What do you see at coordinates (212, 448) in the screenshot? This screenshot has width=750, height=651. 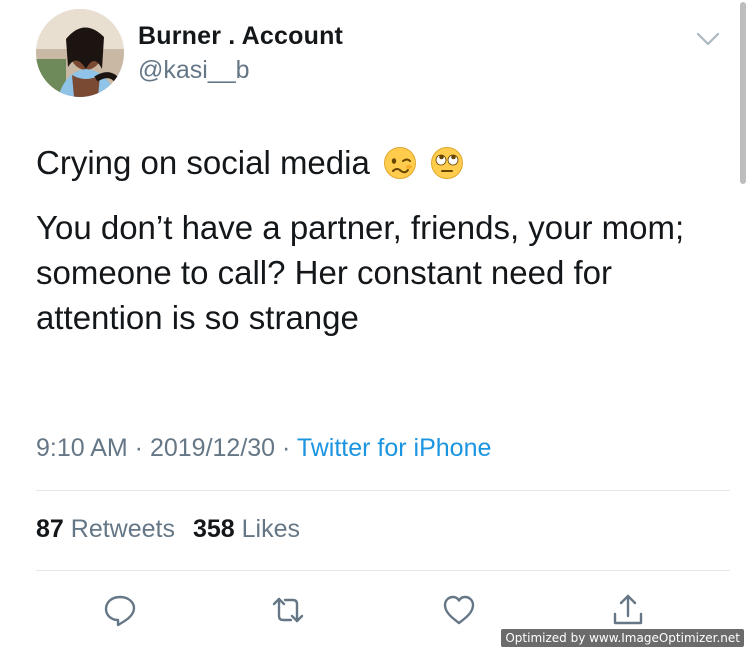 I see `tweet-date: 2019/12/30` at bounding box center [212, 448].